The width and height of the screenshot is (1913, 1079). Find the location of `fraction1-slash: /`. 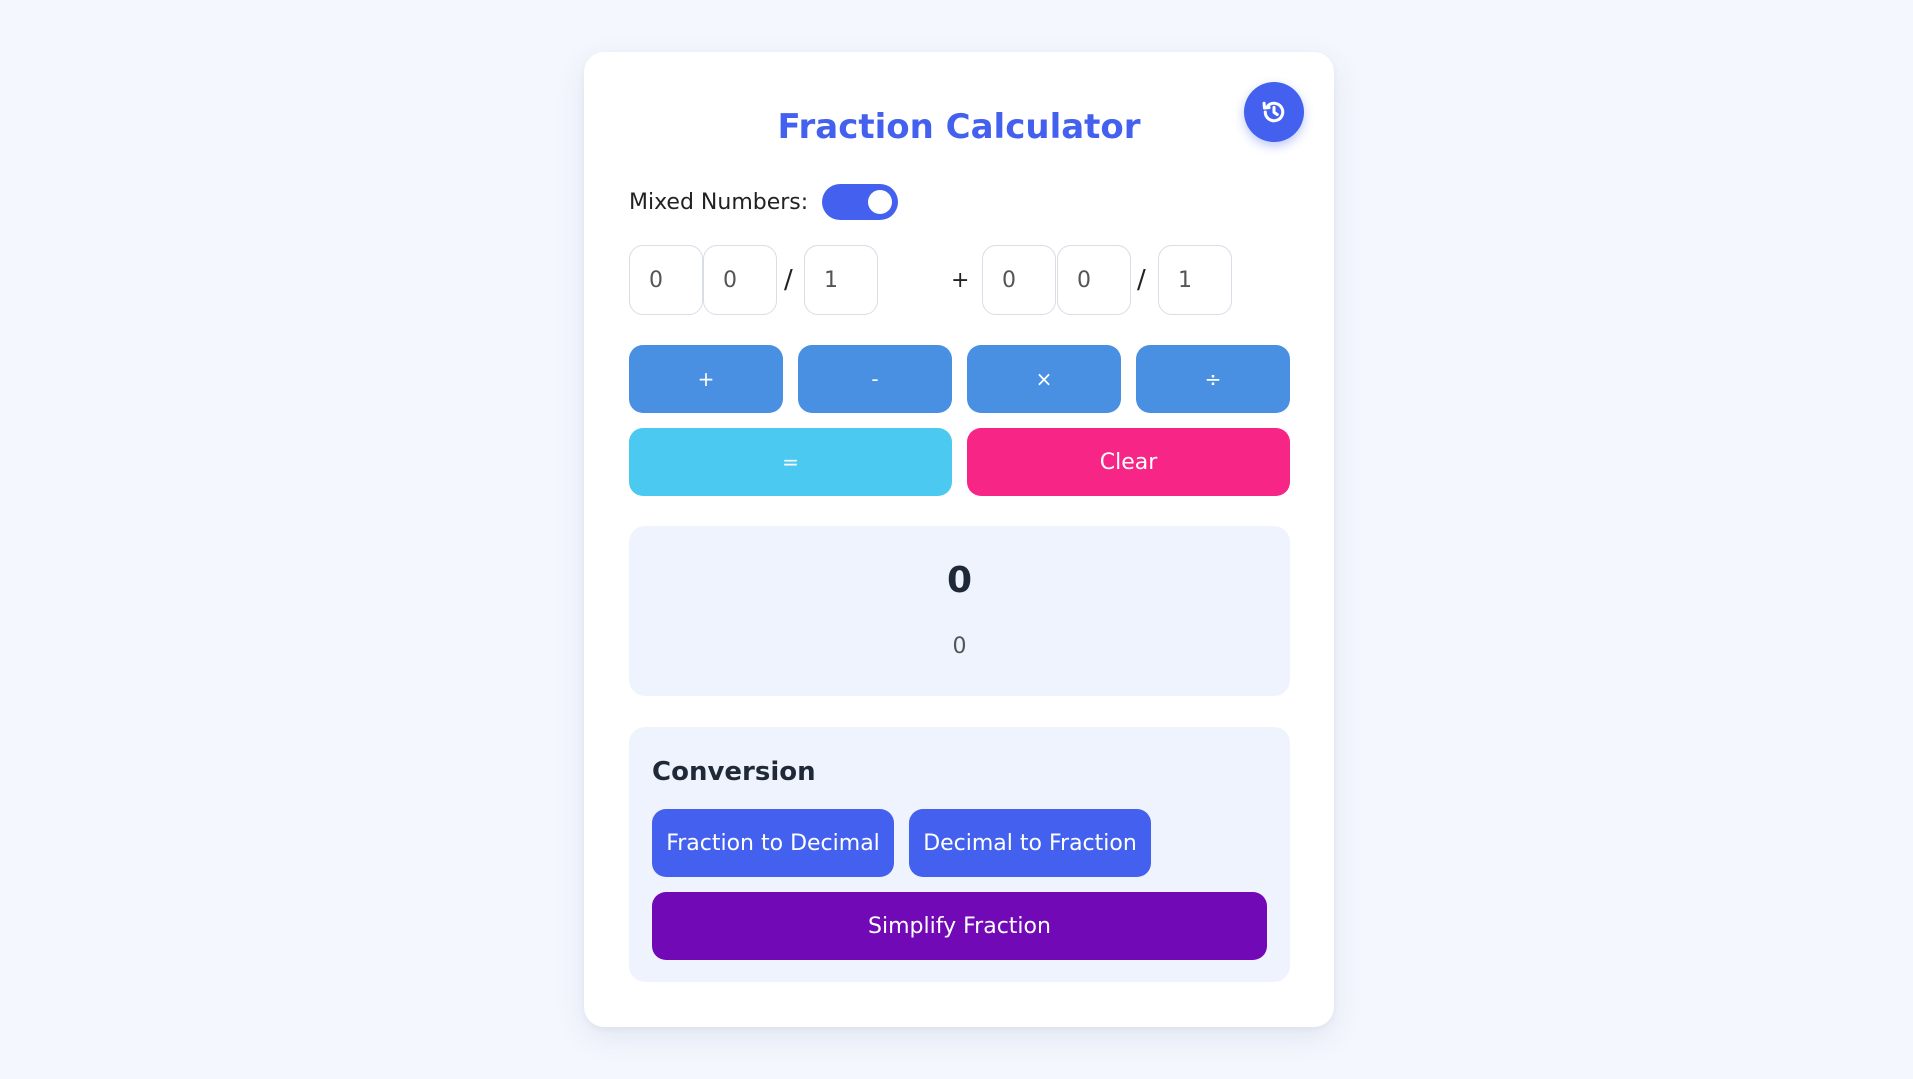

fraction1-slash: / is located at coordinates (788, 280).